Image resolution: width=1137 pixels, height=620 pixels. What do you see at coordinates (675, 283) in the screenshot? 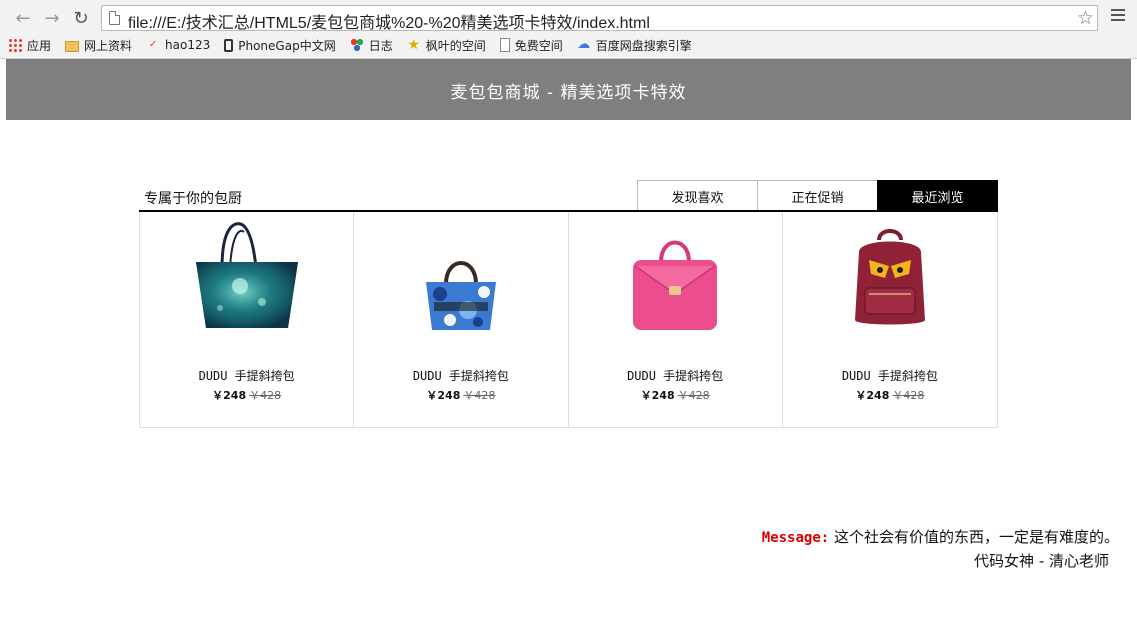
I see `pink-satchel-image` at bounding box center [675, 283].